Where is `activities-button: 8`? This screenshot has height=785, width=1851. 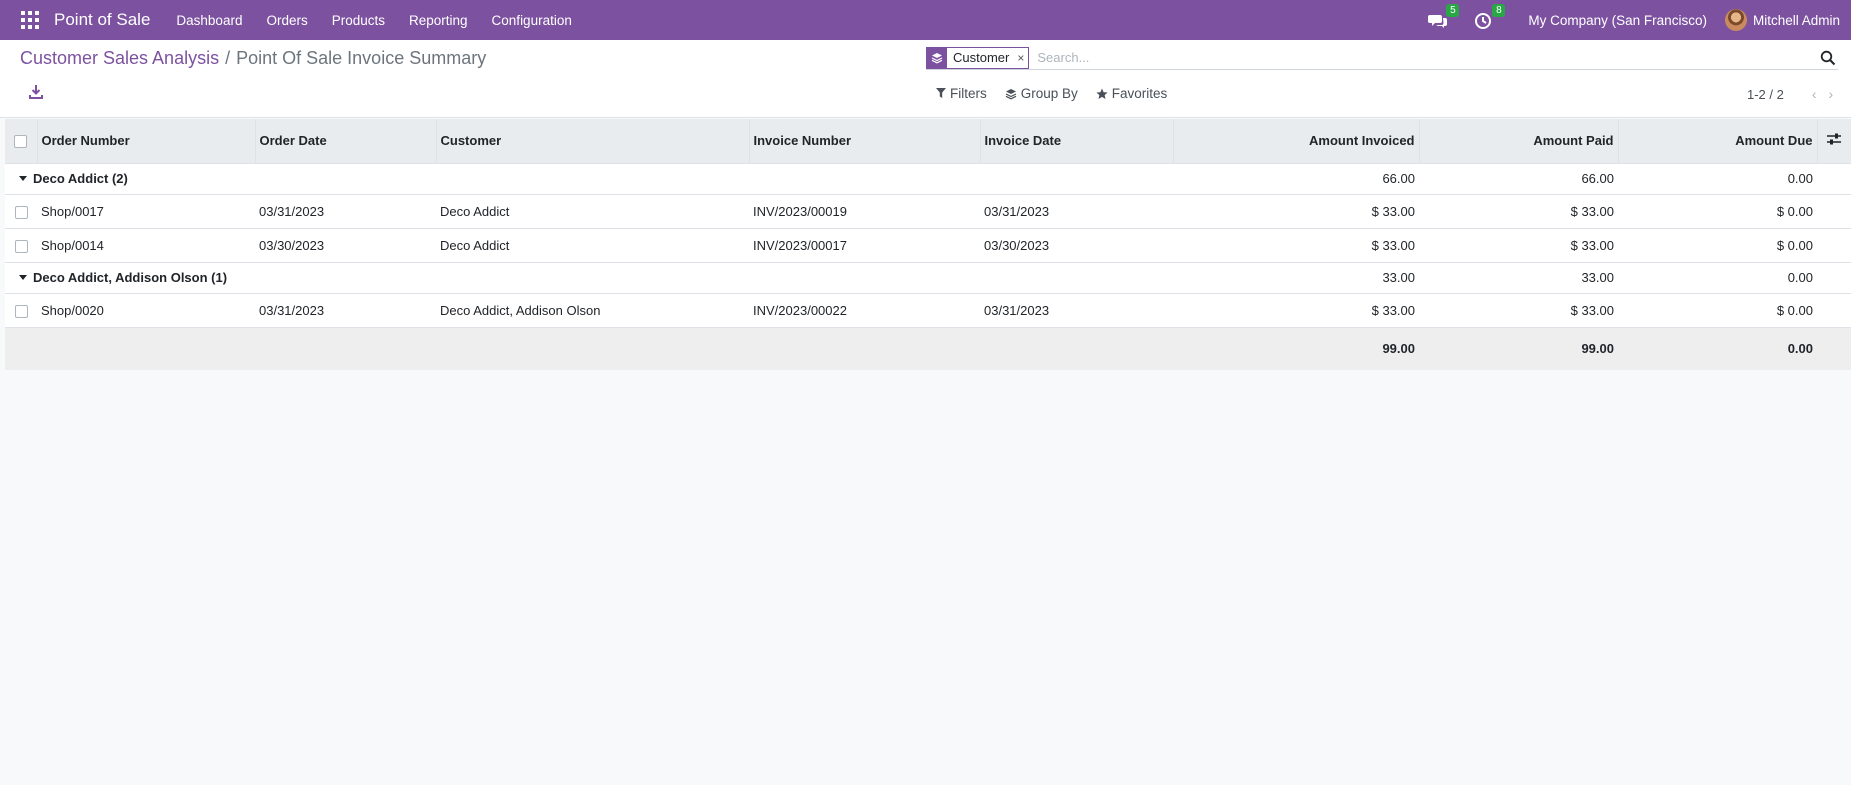 activities-button: 8 is located at coordinates (1490, 17).